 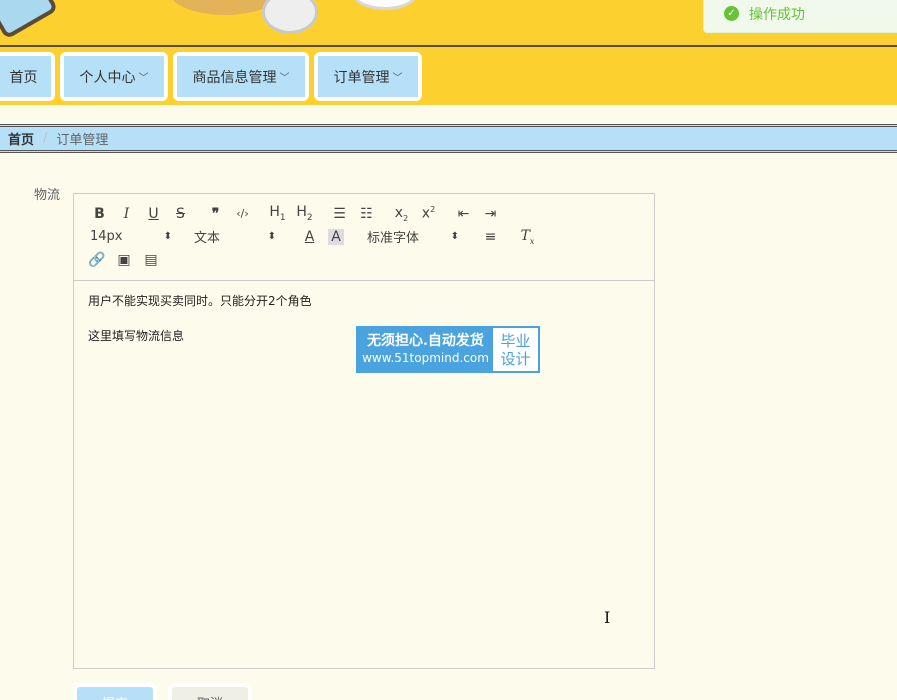 I want to click on cancel-button: 取消, so click(x=210, y=691).